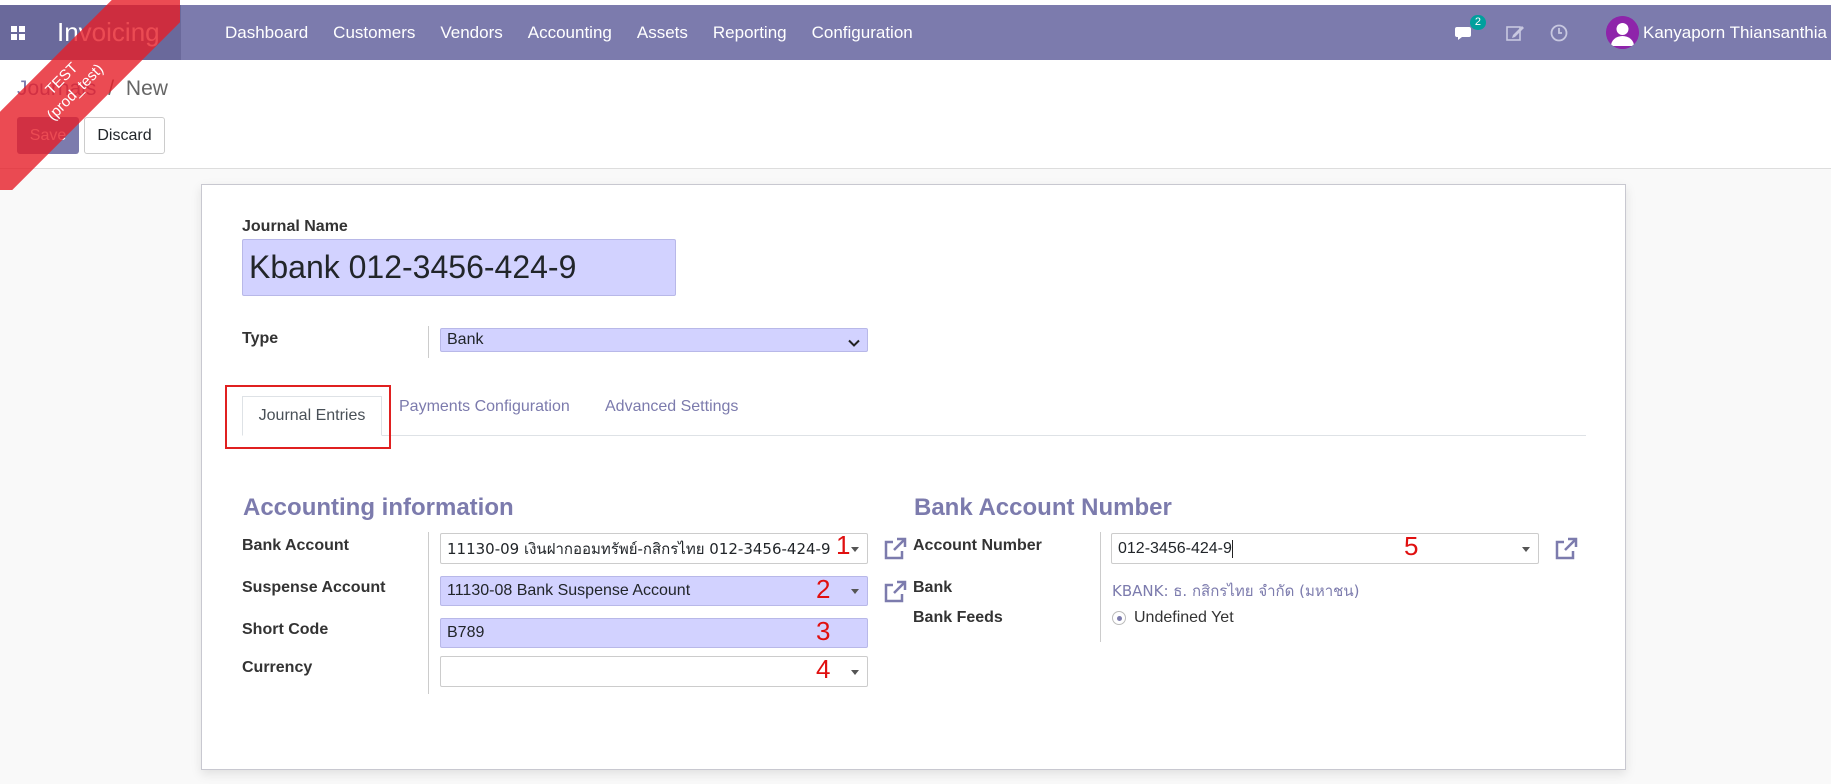  I want to click on annotation-4: 4, so click(823, 669).